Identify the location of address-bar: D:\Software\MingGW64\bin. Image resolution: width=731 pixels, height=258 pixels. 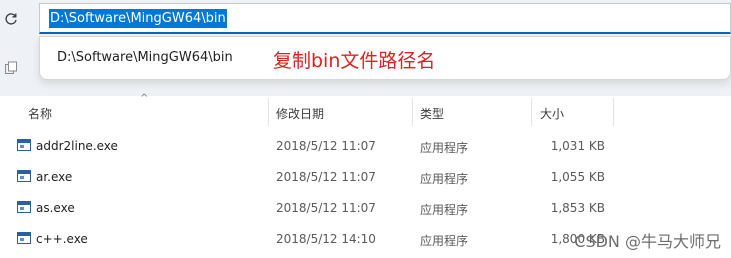
(385, 18).